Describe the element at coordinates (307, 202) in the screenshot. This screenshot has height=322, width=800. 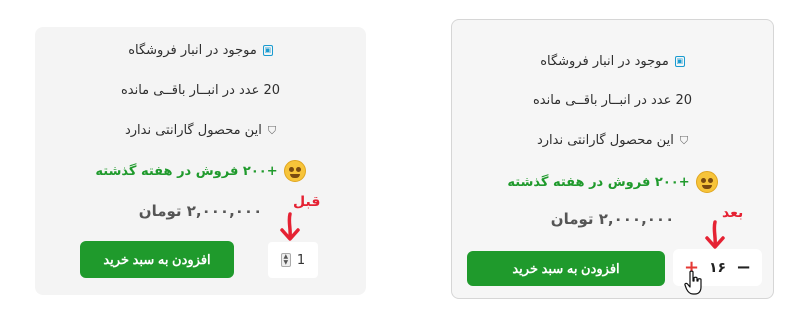
I see `before-annotation: قبل` at that location.